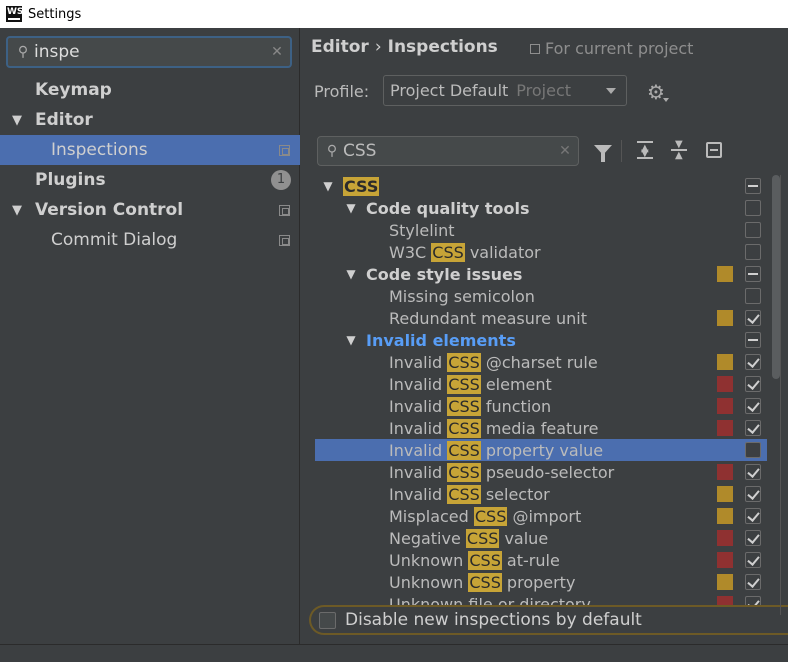 The image size is (788, 662). I want to click on label-text: pseudo-selector, so click(547, 472).